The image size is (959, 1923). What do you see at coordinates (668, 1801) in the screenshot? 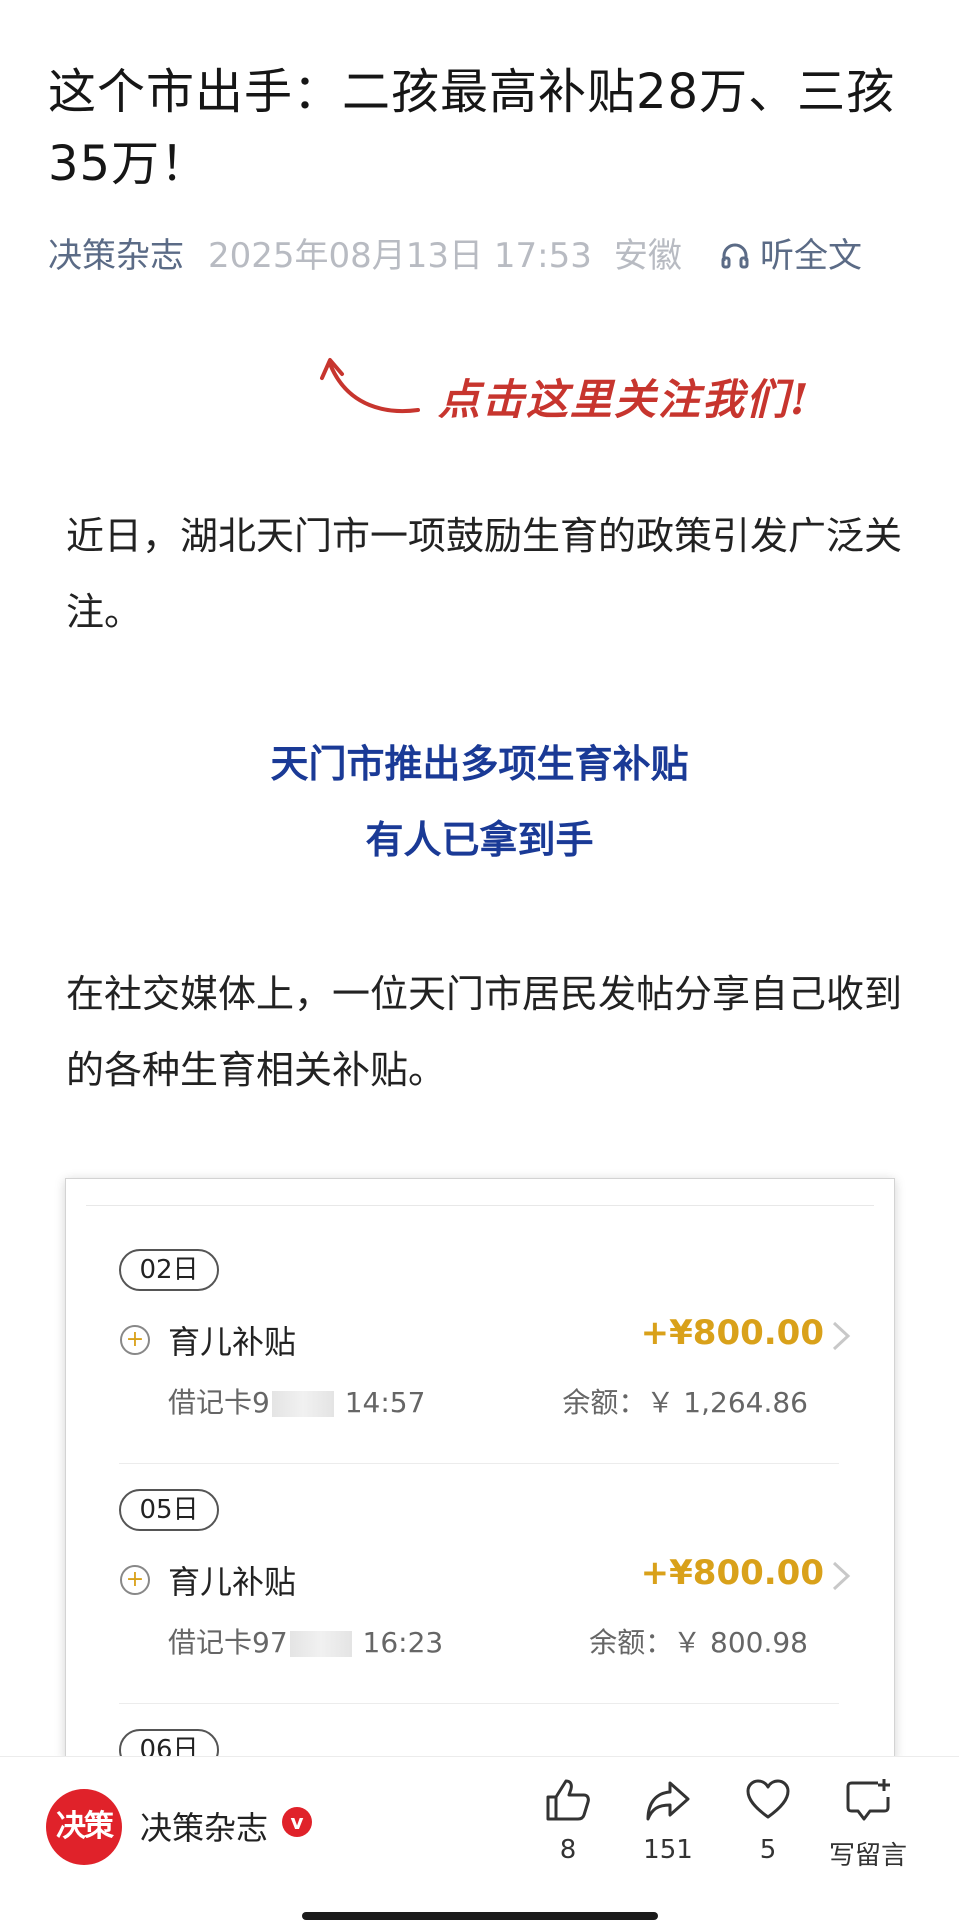
I see `share-arrow-icon` at bounding box center [668, 1801].